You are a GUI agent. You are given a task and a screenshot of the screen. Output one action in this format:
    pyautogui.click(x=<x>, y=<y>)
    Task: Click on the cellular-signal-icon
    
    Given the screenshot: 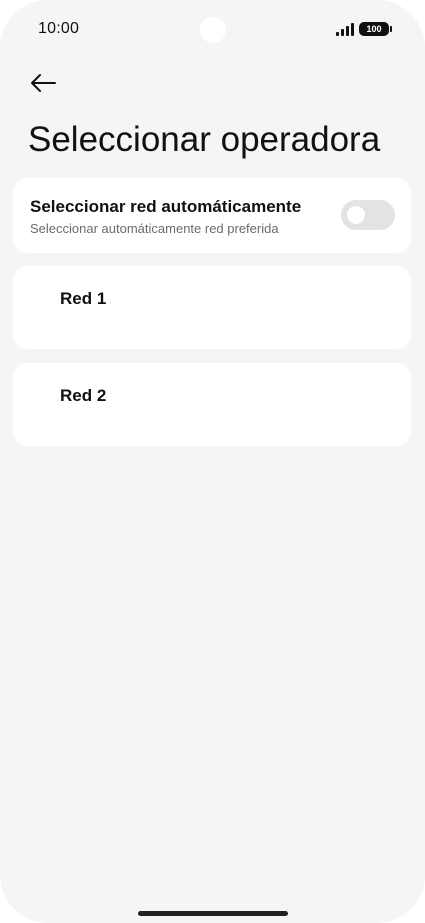 What is the action you would take?
    pyautogui.click(x=345, y=29)
    